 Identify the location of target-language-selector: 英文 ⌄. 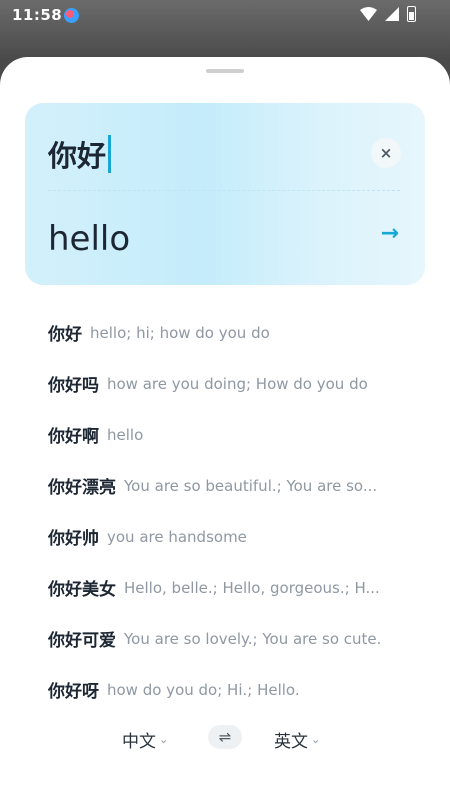
(297, 739).